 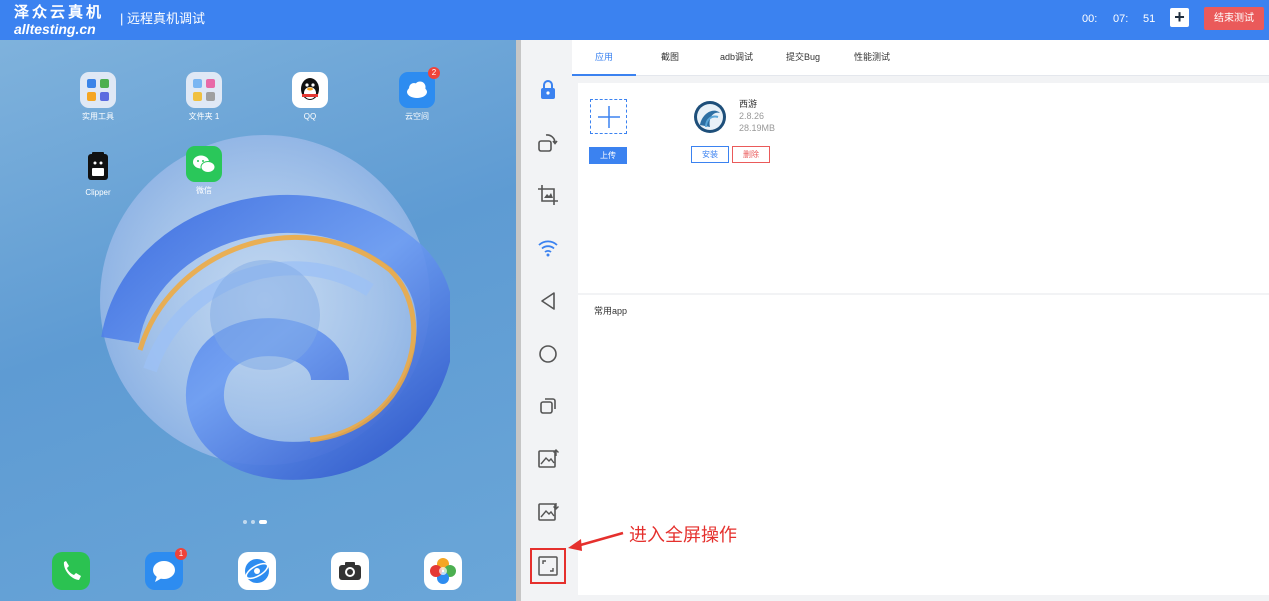 What do you see at coordinates (310, 90) in the screenshot?
I see `qq-icon` at bounding box center [310, 90].